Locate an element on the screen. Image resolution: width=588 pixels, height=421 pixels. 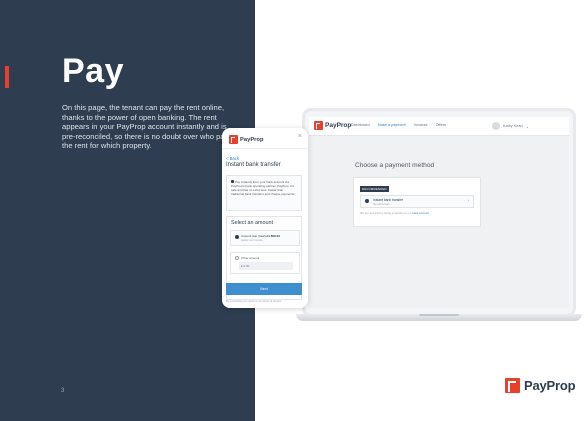
user-menu: Kathy Kean ⌄ is located at coordinates (510, 126).